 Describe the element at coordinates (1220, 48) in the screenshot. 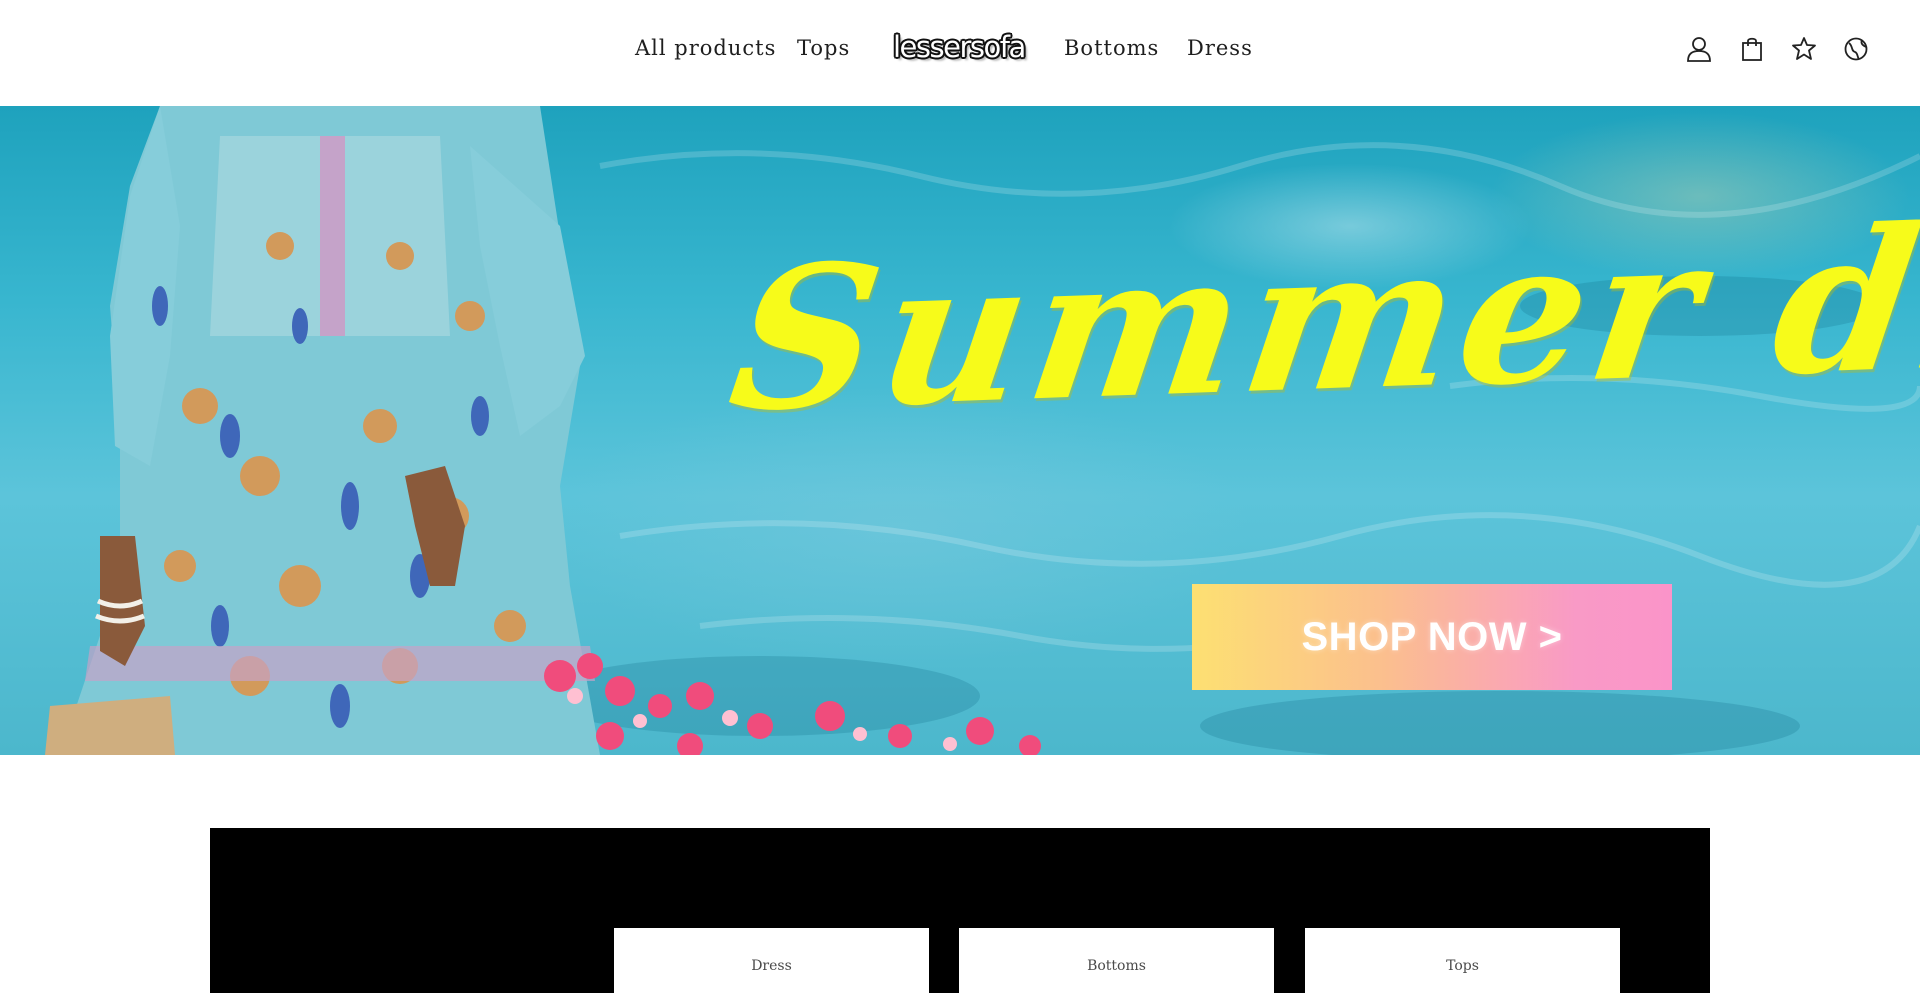

I see `nav-dress: Dress` at that location.